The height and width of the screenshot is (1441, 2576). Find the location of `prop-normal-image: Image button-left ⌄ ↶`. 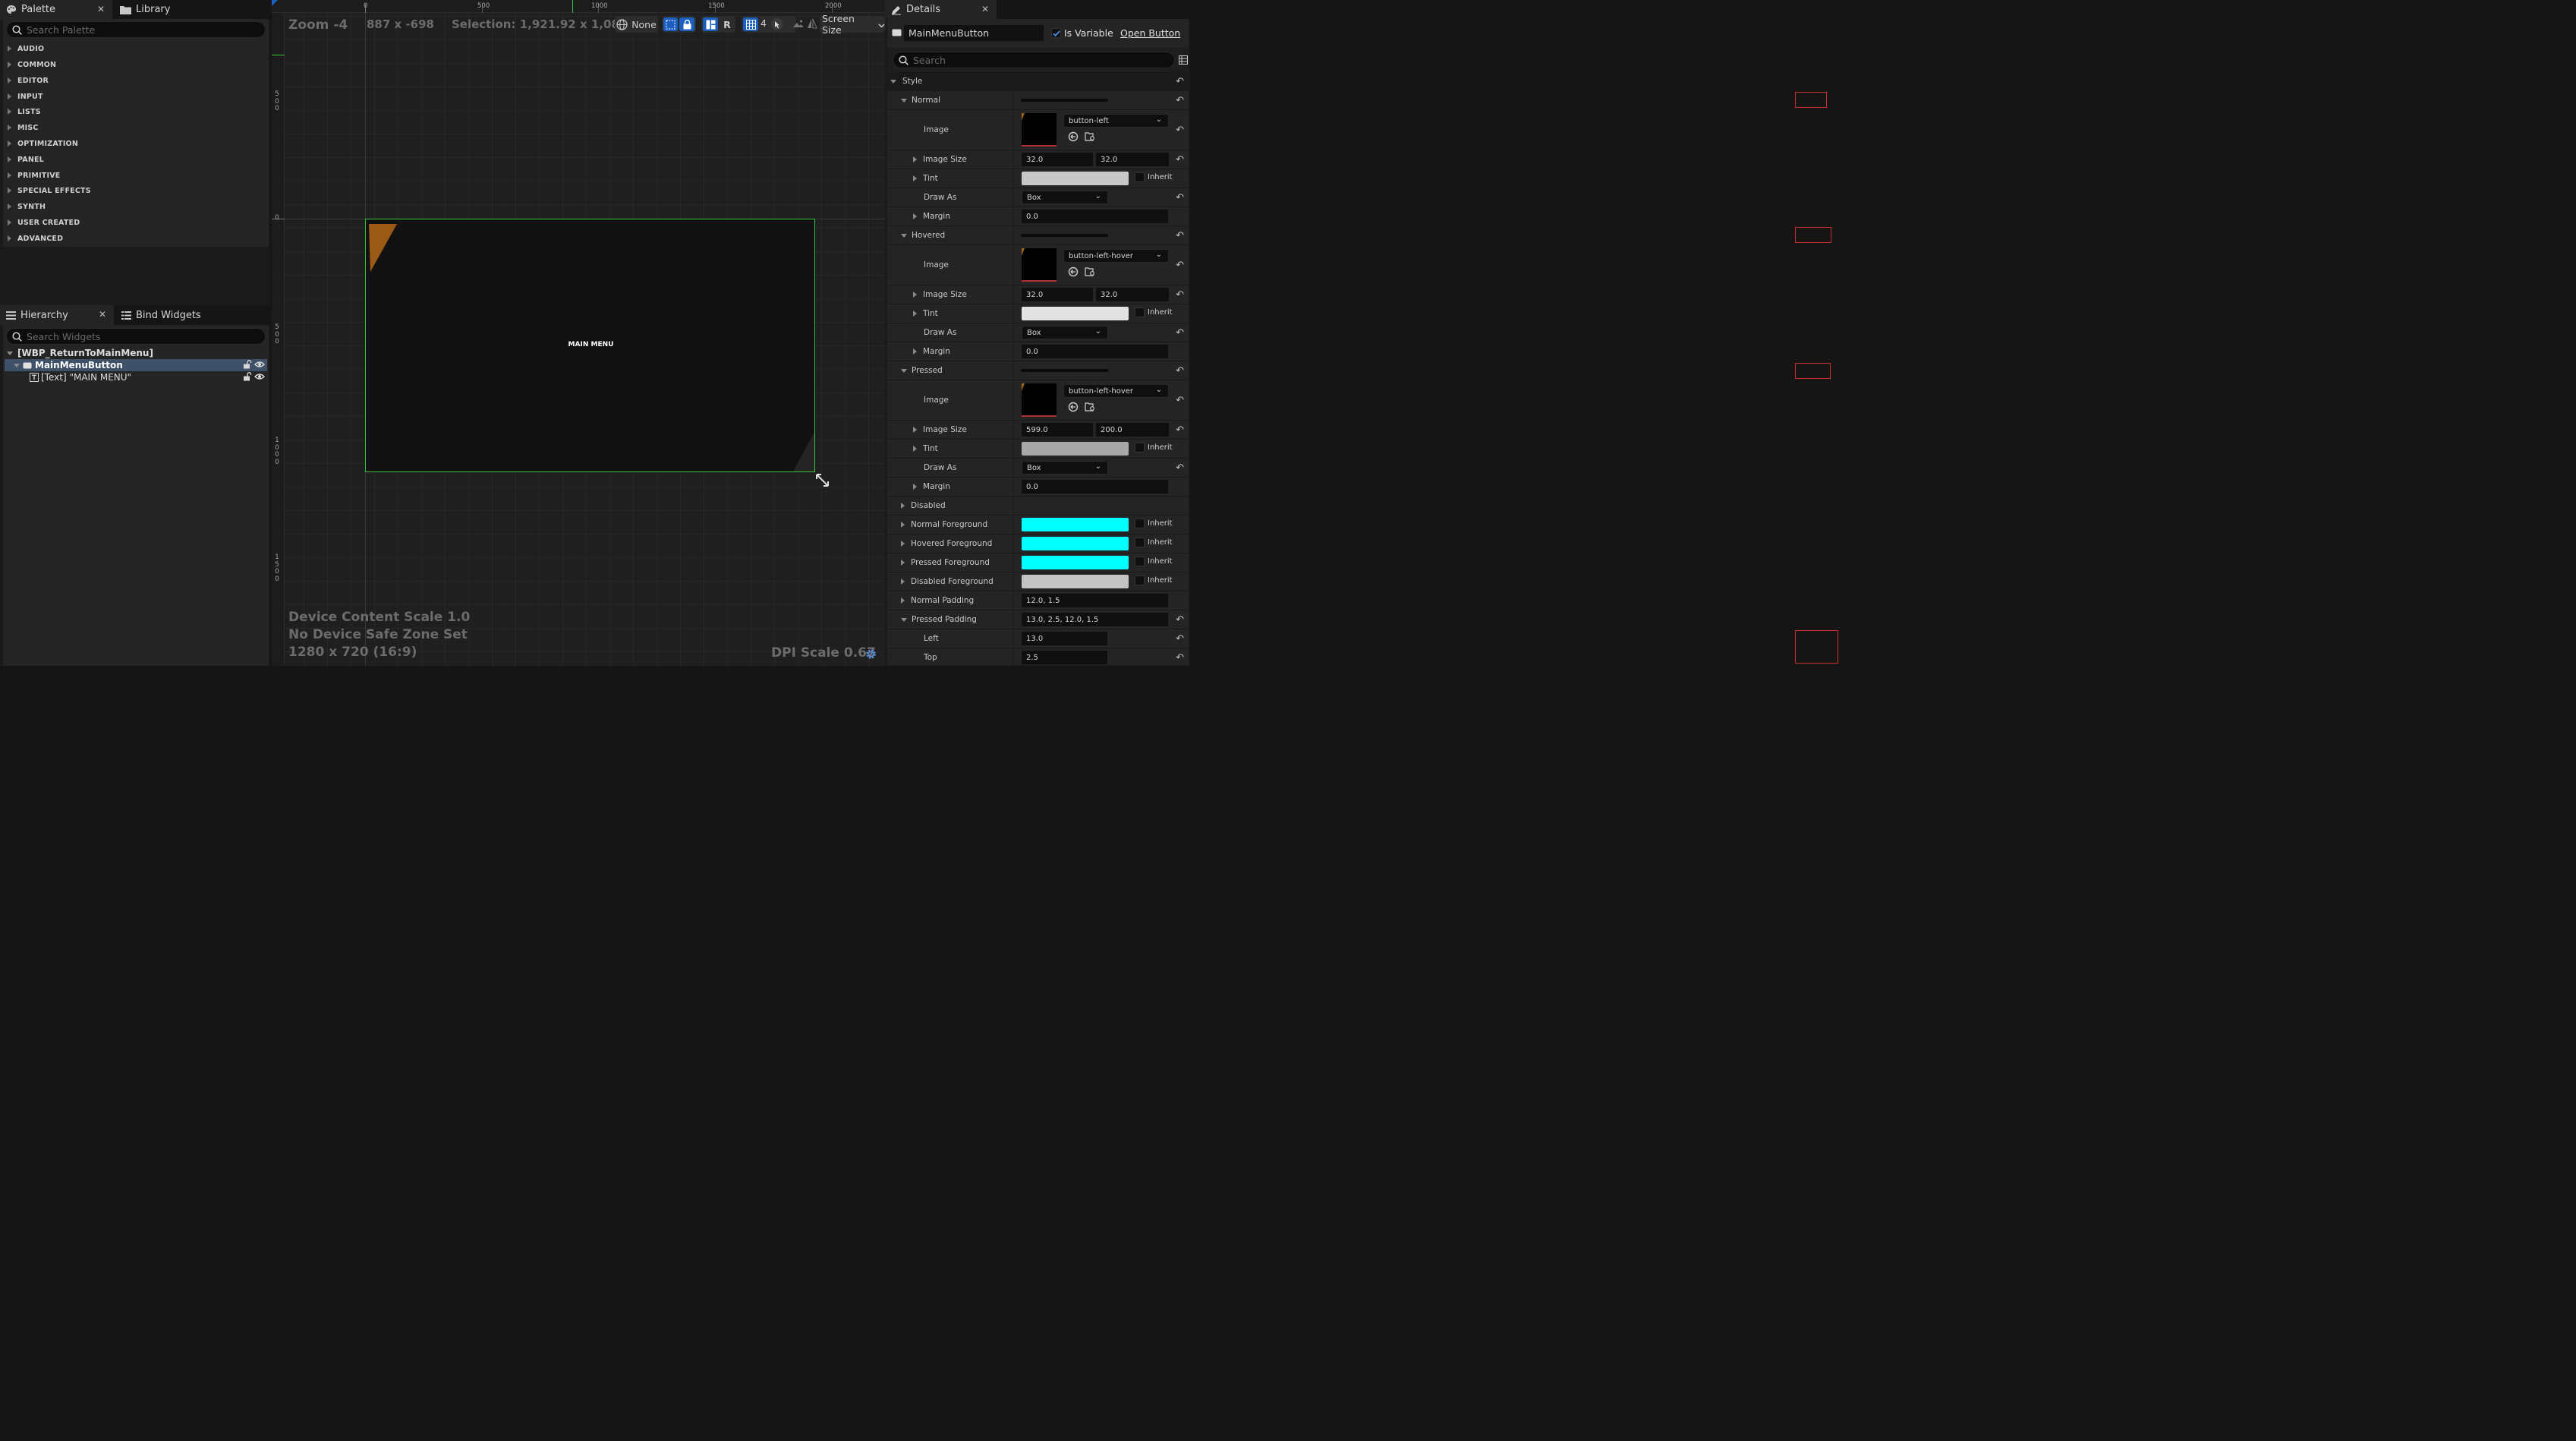

prop-normal-image: Image button-left ⌄ ↶ is located at coordinates (1038, 130).